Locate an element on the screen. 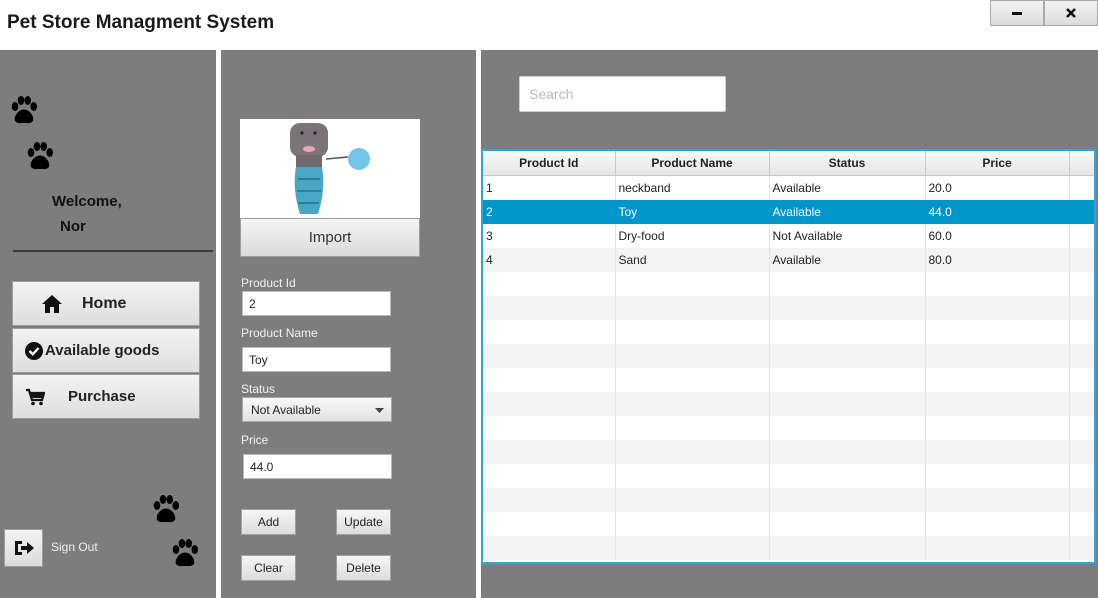 This screenshot has height=598, width=1098. update-button: Update is located at coordinates (363, 522).